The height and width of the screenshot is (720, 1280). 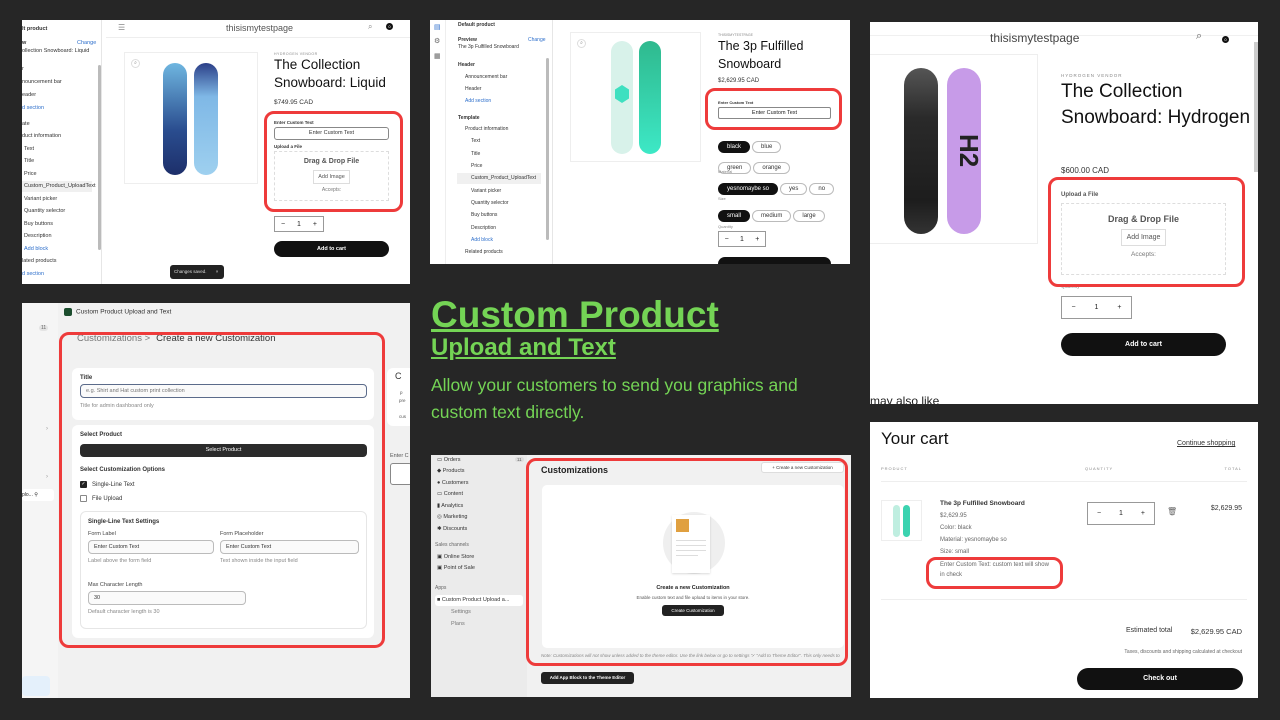 I want to click on sections-icon: ▤, so click(x=437, y=27).